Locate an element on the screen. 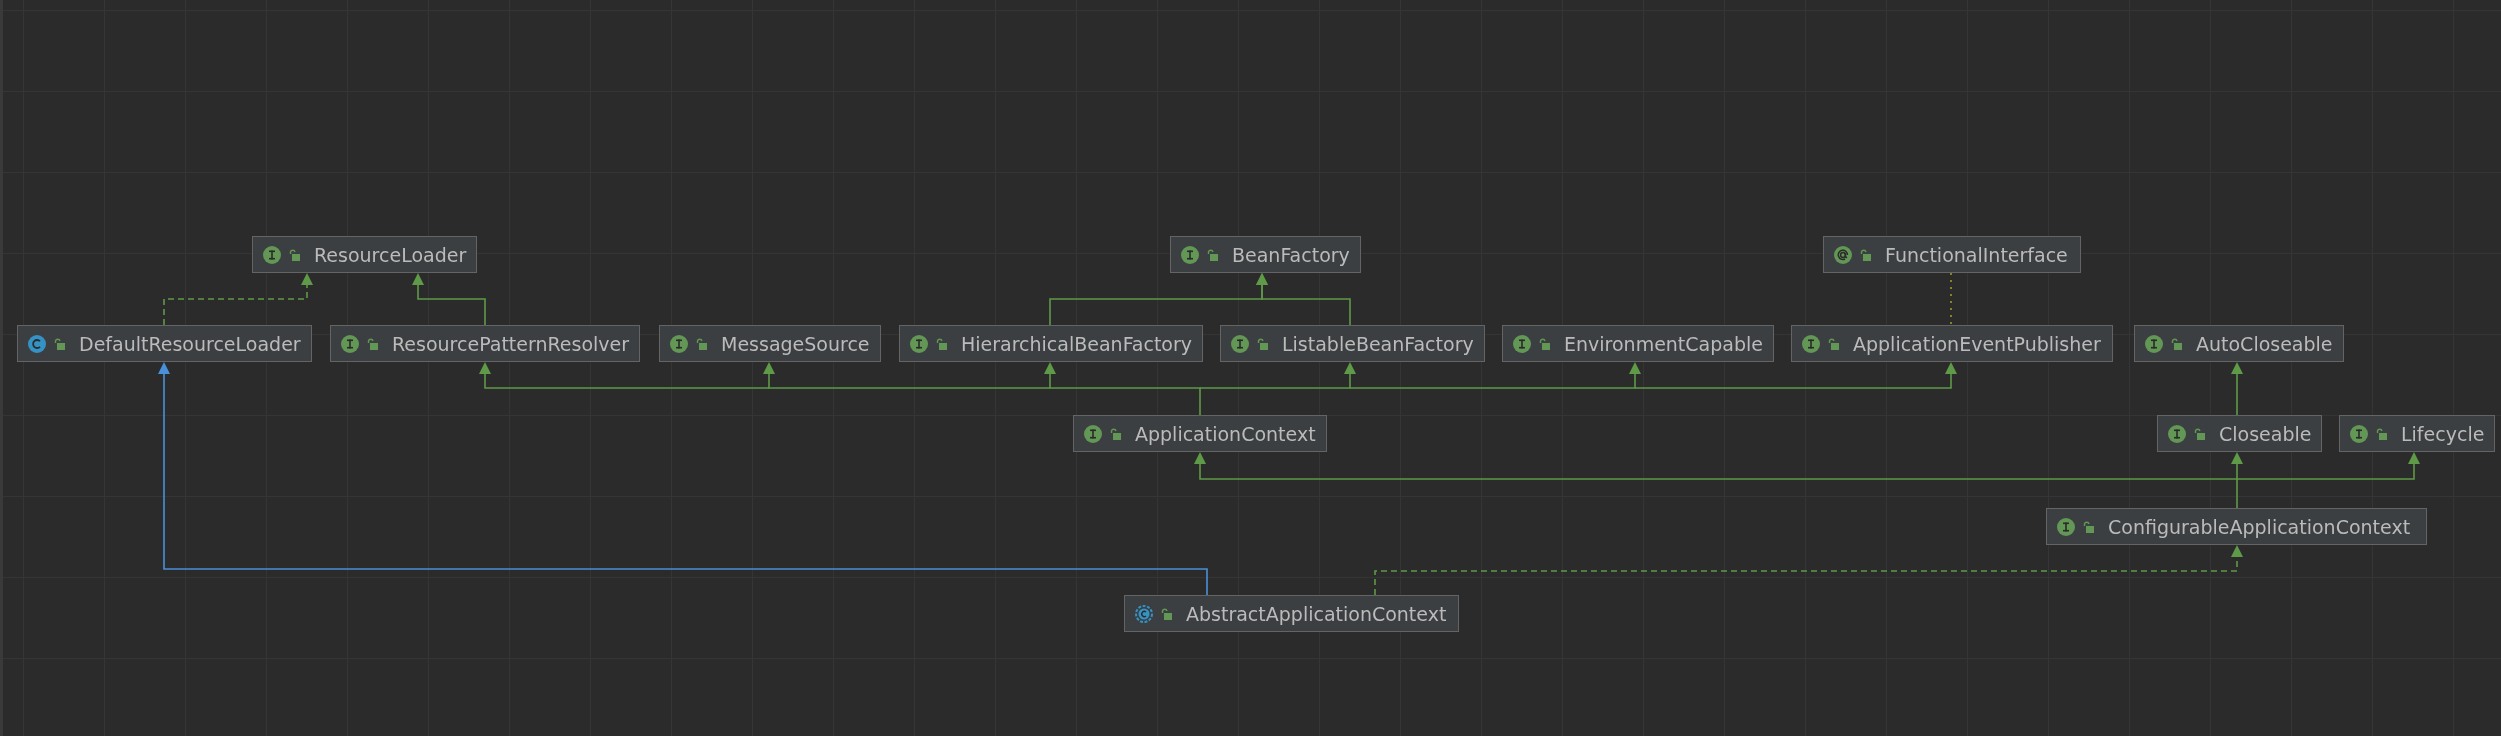 This screenshot has height=736, width=2501. class-node: EnvironmentCapable is located at coordinates (1638, 343).